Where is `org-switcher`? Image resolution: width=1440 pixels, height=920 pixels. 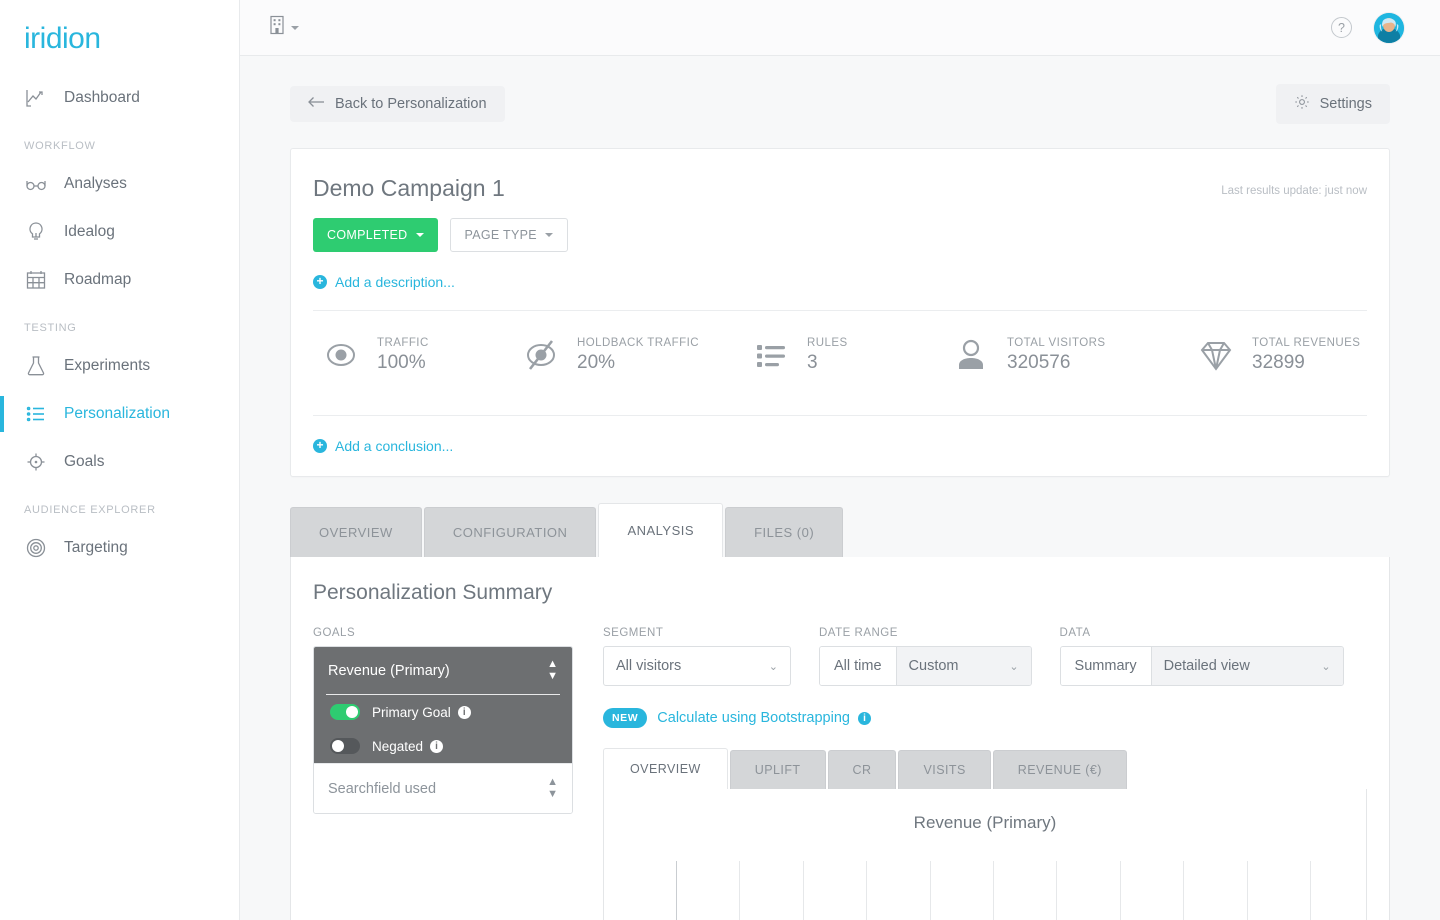 org-switcher is located at coordinates (283, 27).